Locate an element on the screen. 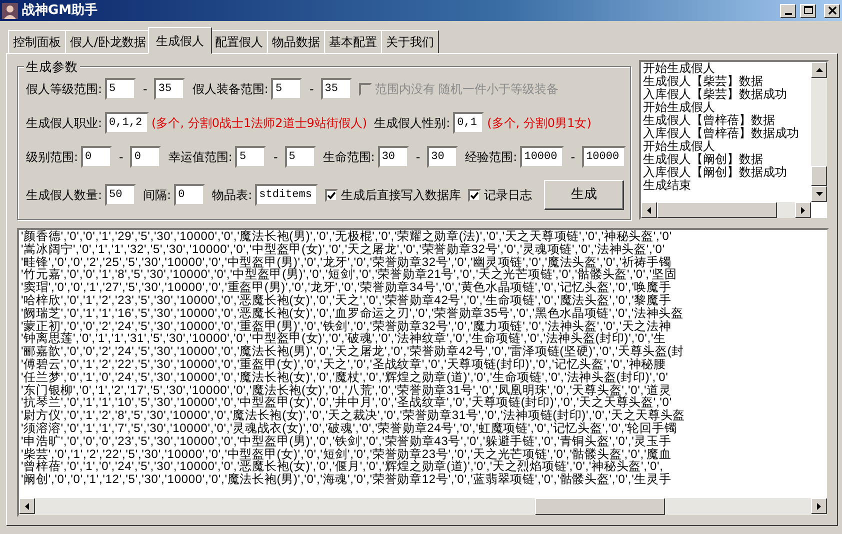  maximize-button is located at coordinates (808, 11).